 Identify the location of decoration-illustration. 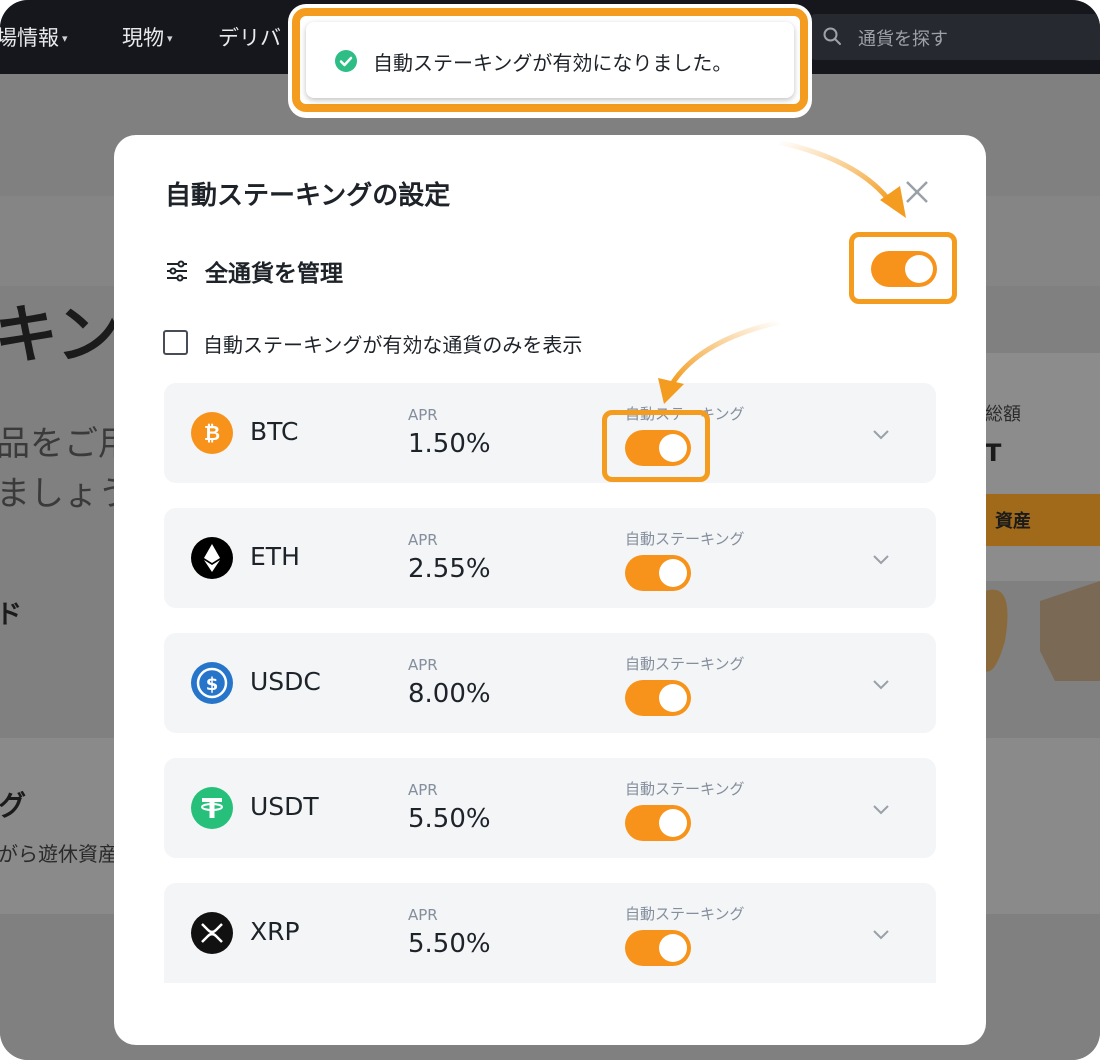
(1042, 631).